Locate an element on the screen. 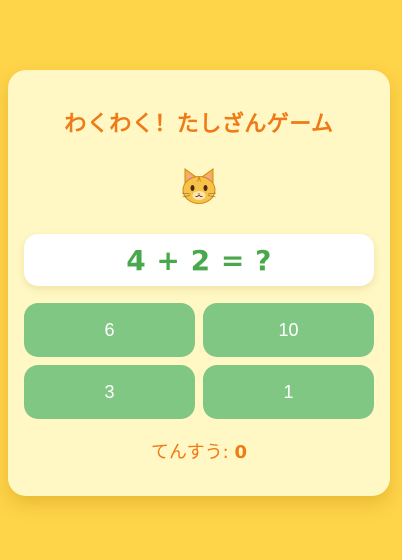  question-text: 4 + 2 = ? is located at coordinates (199, 260).